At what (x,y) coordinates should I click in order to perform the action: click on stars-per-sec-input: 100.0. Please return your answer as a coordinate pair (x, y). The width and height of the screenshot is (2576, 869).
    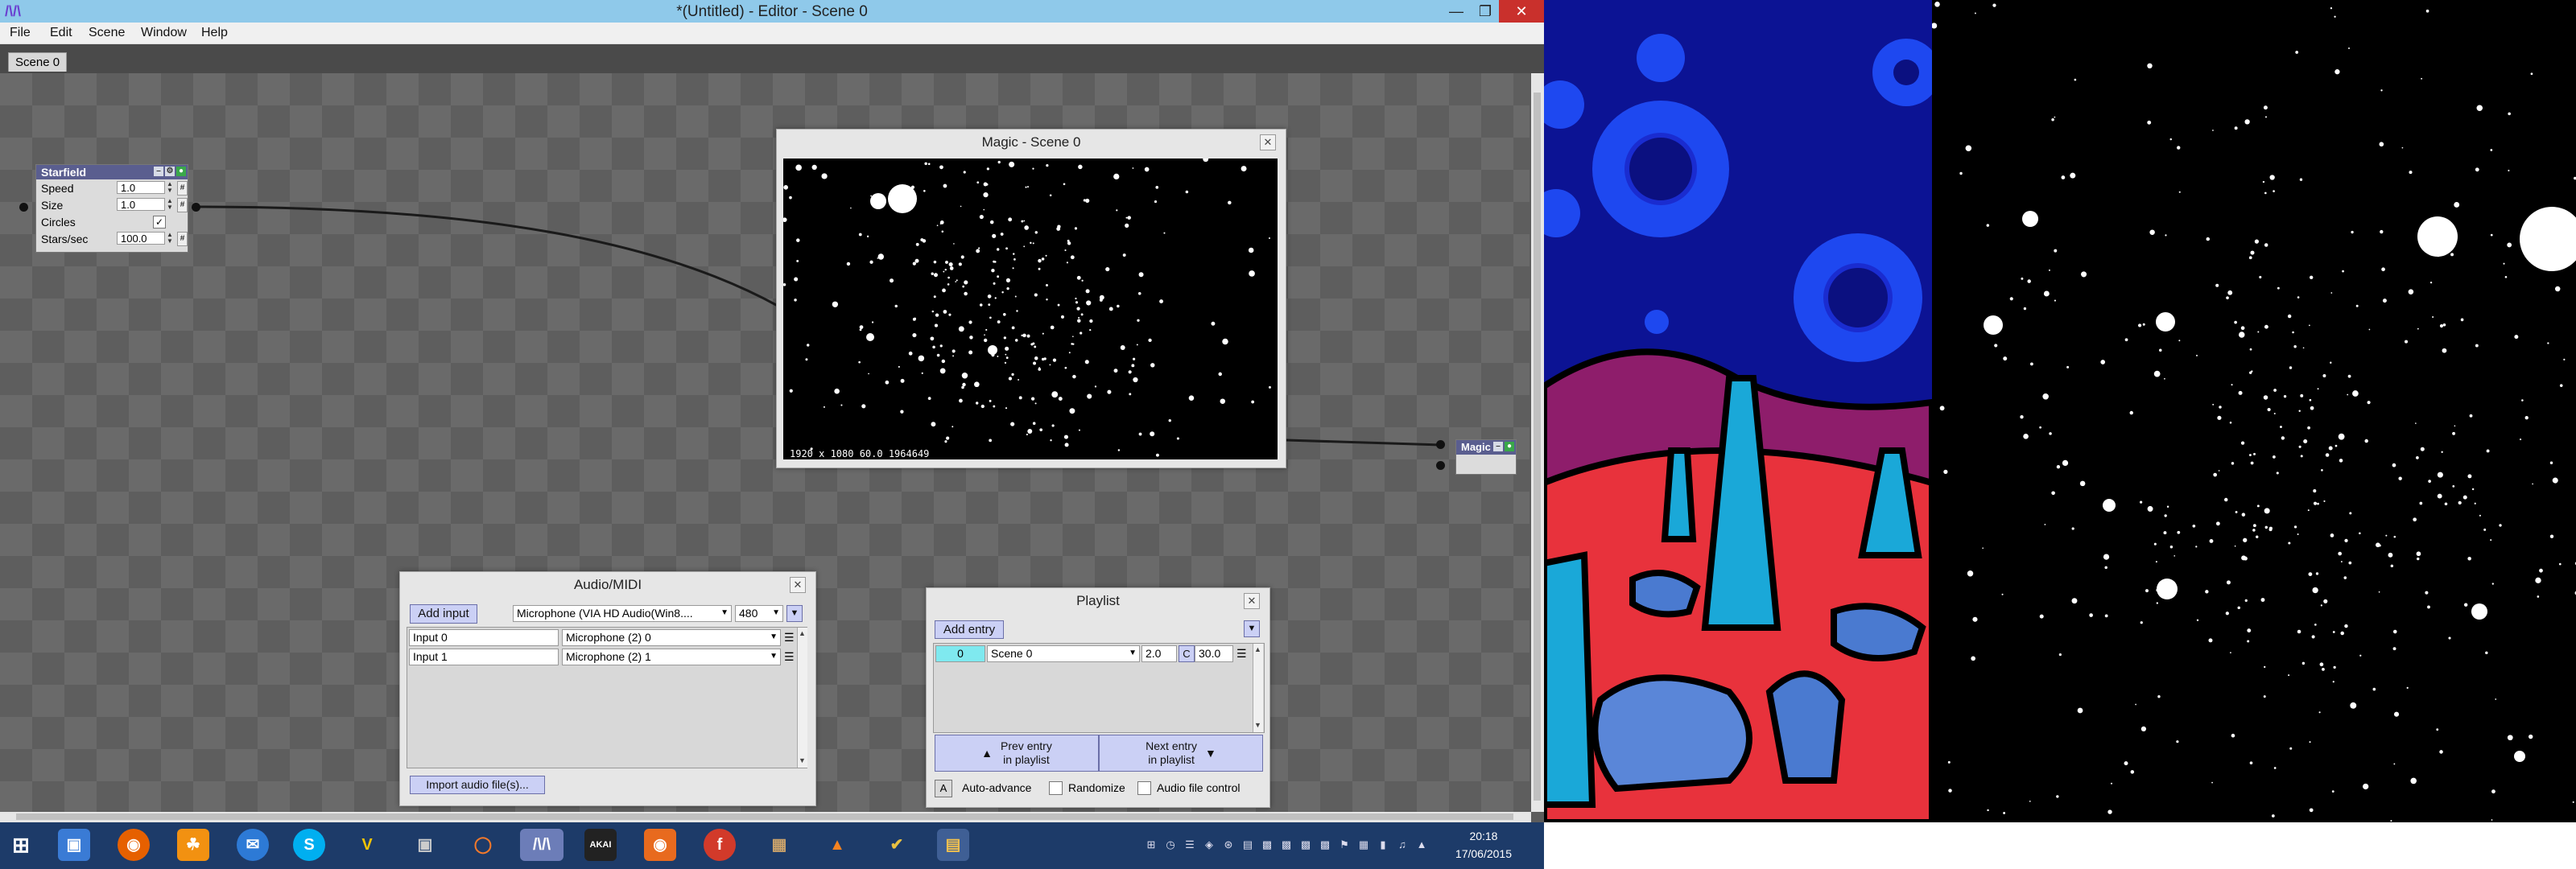
    Looking at the image, I should click on (141, 238).